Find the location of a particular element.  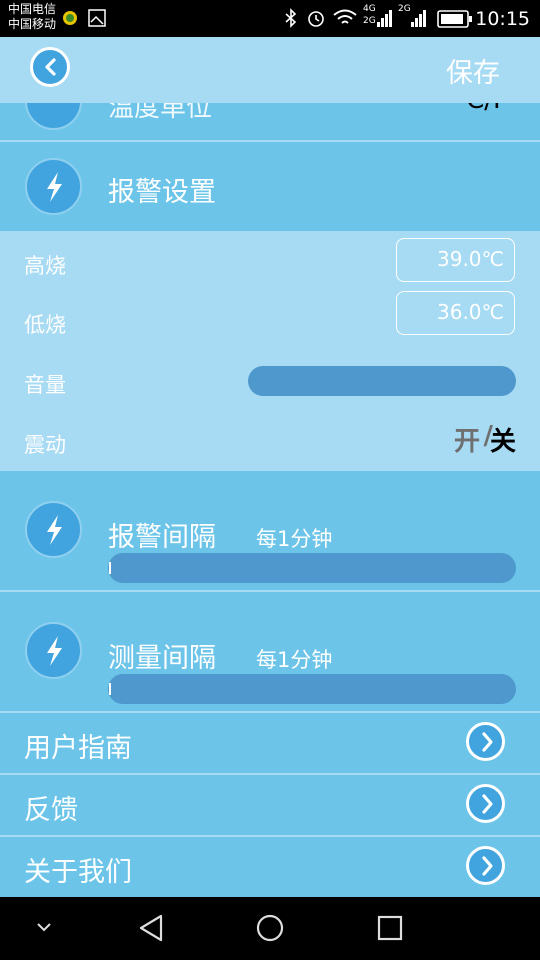

vibration-on-option: 开 is located at coordinates (467, 439).